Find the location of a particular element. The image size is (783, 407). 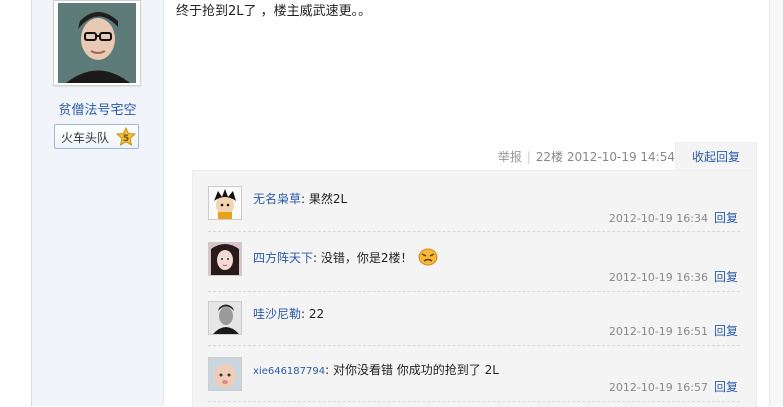

badge-level: 5 is located at coordinates (126, 139).